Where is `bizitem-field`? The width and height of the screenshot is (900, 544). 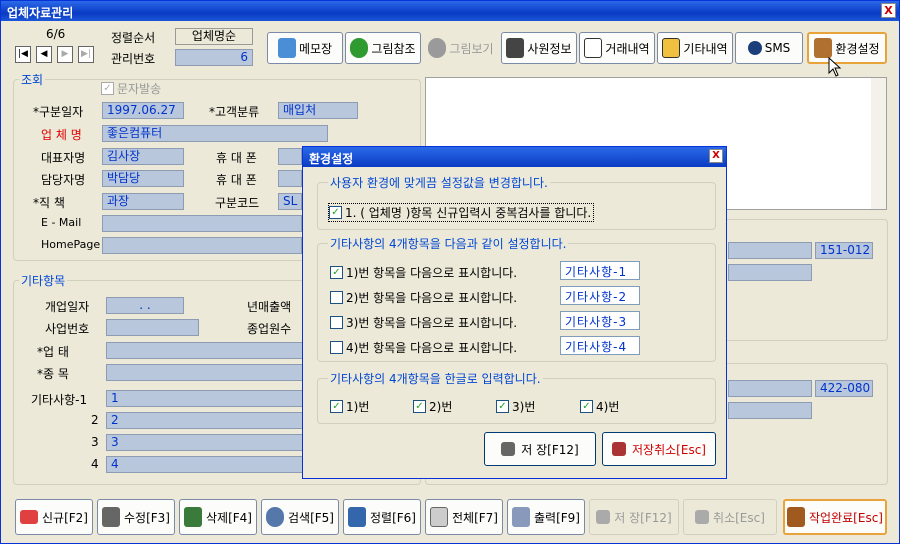
bizitem-field is located at coordinates (206, 372).